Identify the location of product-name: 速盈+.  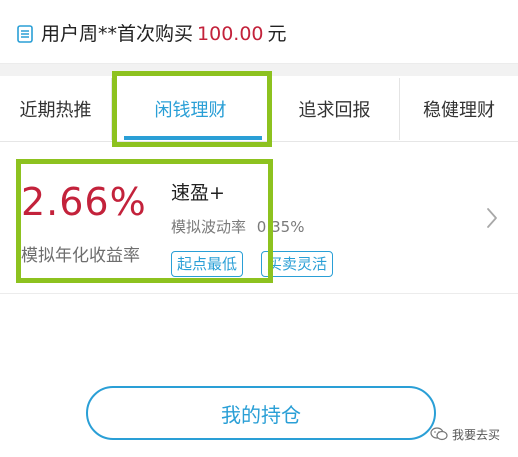
(198, 191).